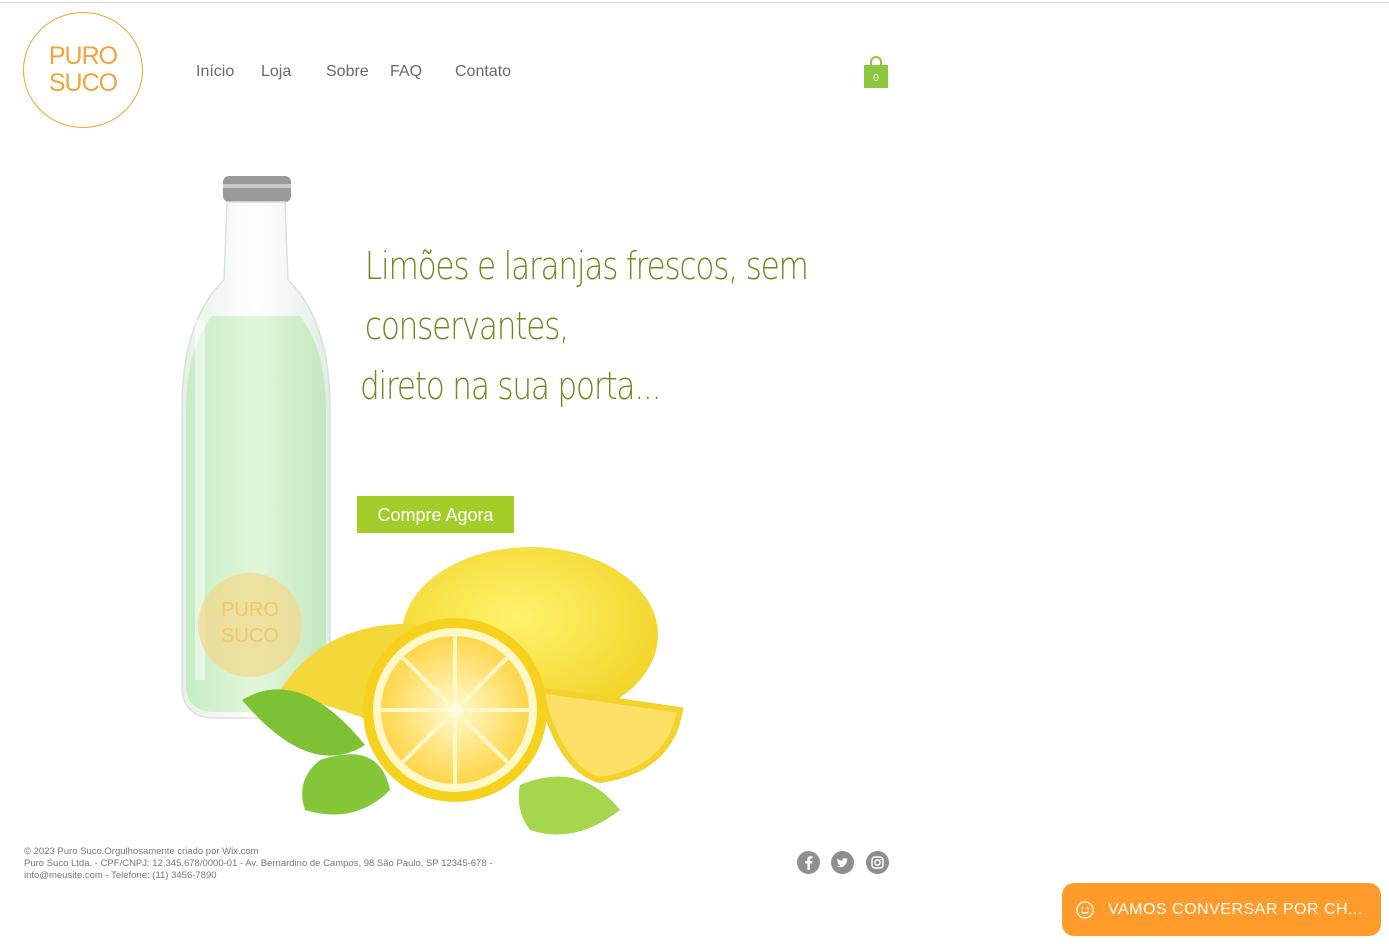 This screenshot has height=944, width=1389. Describe the element at coordinates (276, 72) in the screenshot. I see `nav-item-loja: Loja` at that location.